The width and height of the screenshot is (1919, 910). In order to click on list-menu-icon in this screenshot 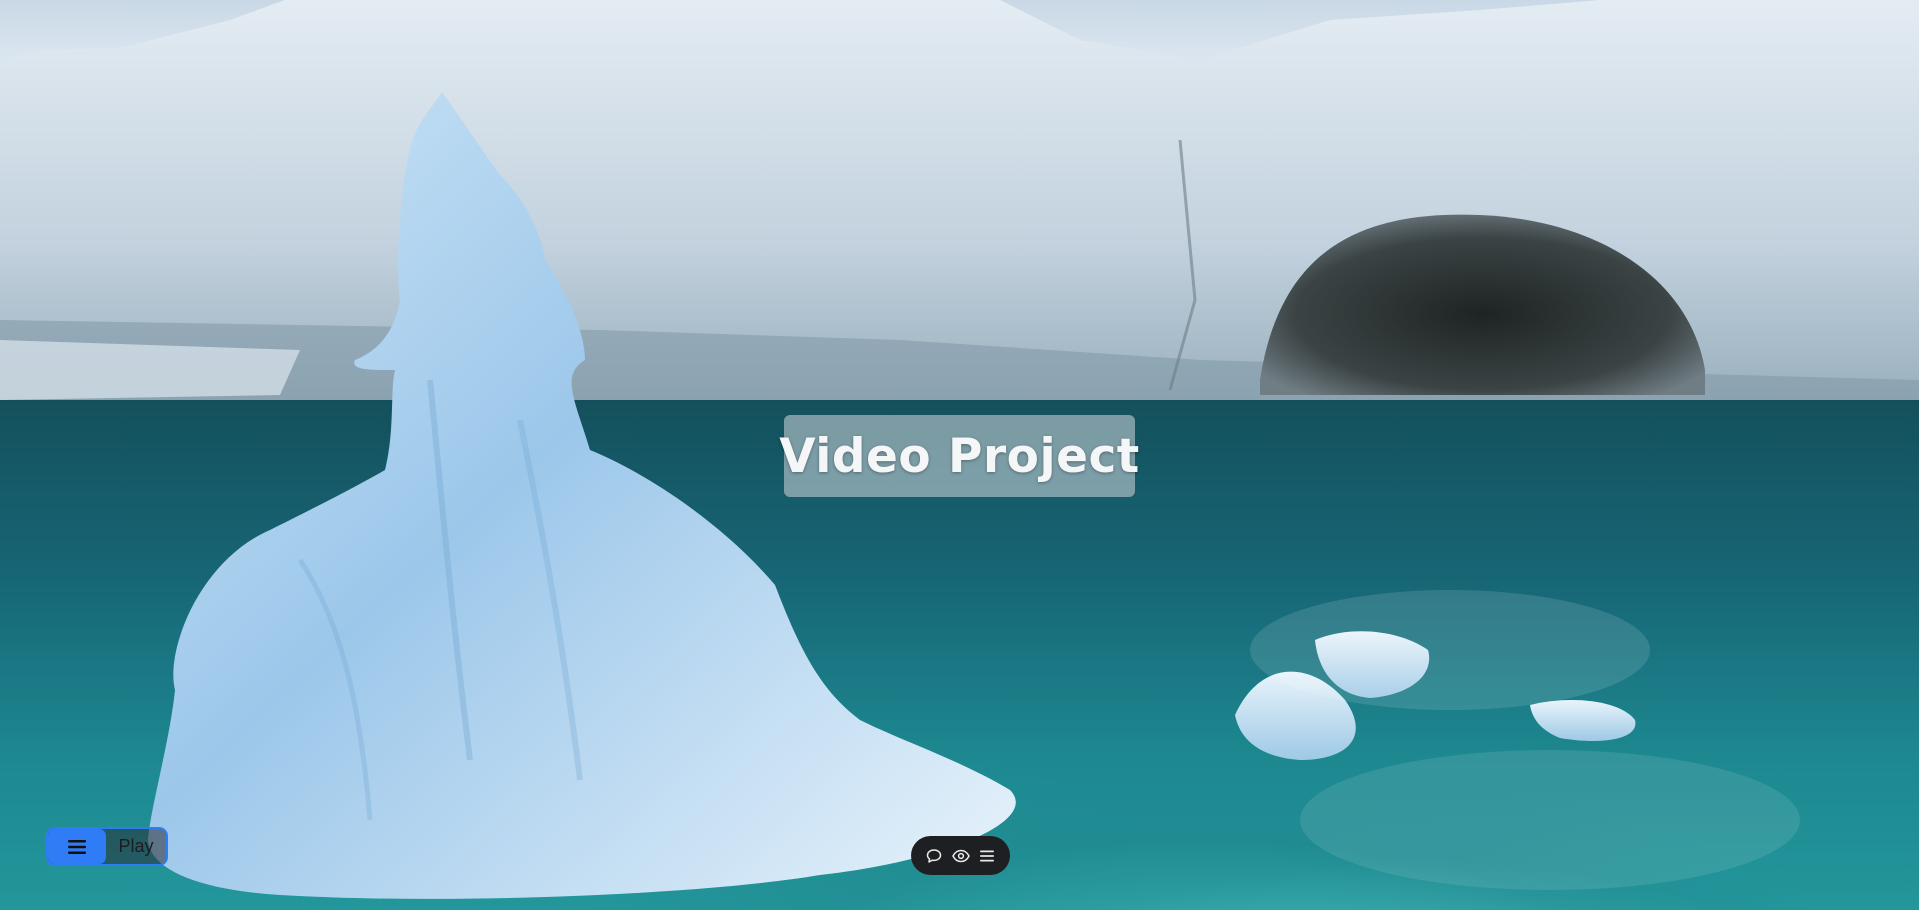, I will do `click(987, 855)`.